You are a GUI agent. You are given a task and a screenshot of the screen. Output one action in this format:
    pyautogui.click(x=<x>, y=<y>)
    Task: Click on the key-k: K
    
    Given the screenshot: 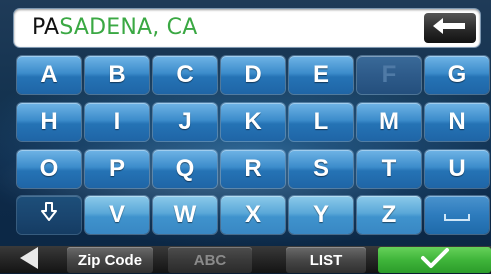 What is the action you would take?
    pyautogui.click(x=253, y=122)
    